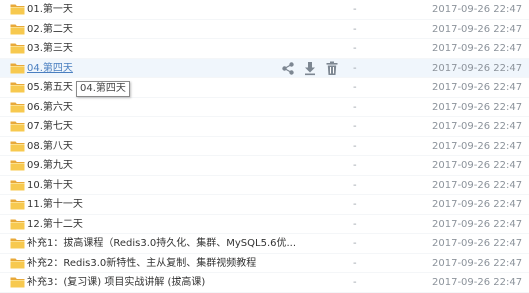  What do you see at coordinates (50, 88) in the screenshot?
I see `file-name: 05.第五天` at bounding box center [50, 88].